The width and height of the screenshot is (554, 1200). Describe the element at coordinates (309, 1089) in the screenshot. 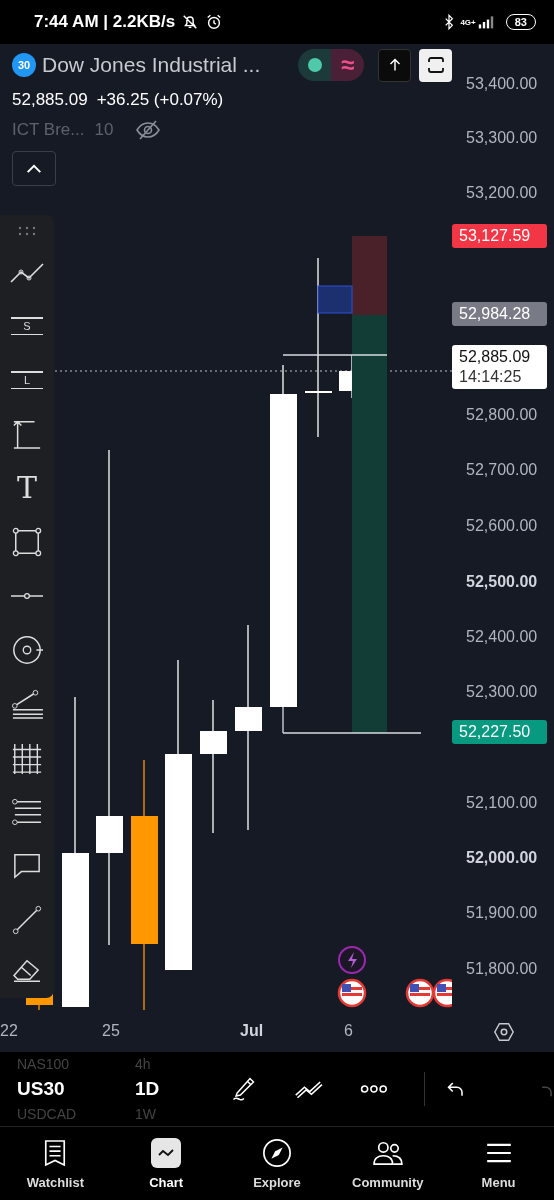

I see `zigzag-icon` at that location.